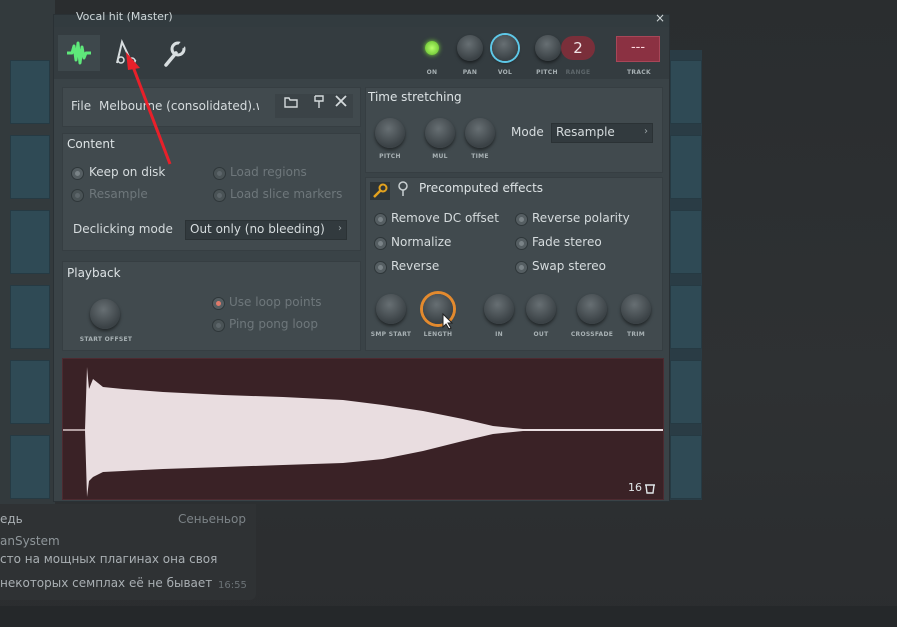  What do you see at coordinates (481, 188) in the screenshot?
I see `precomputed-effects-title: Precomputed effects` at bounding box center [481, 188].